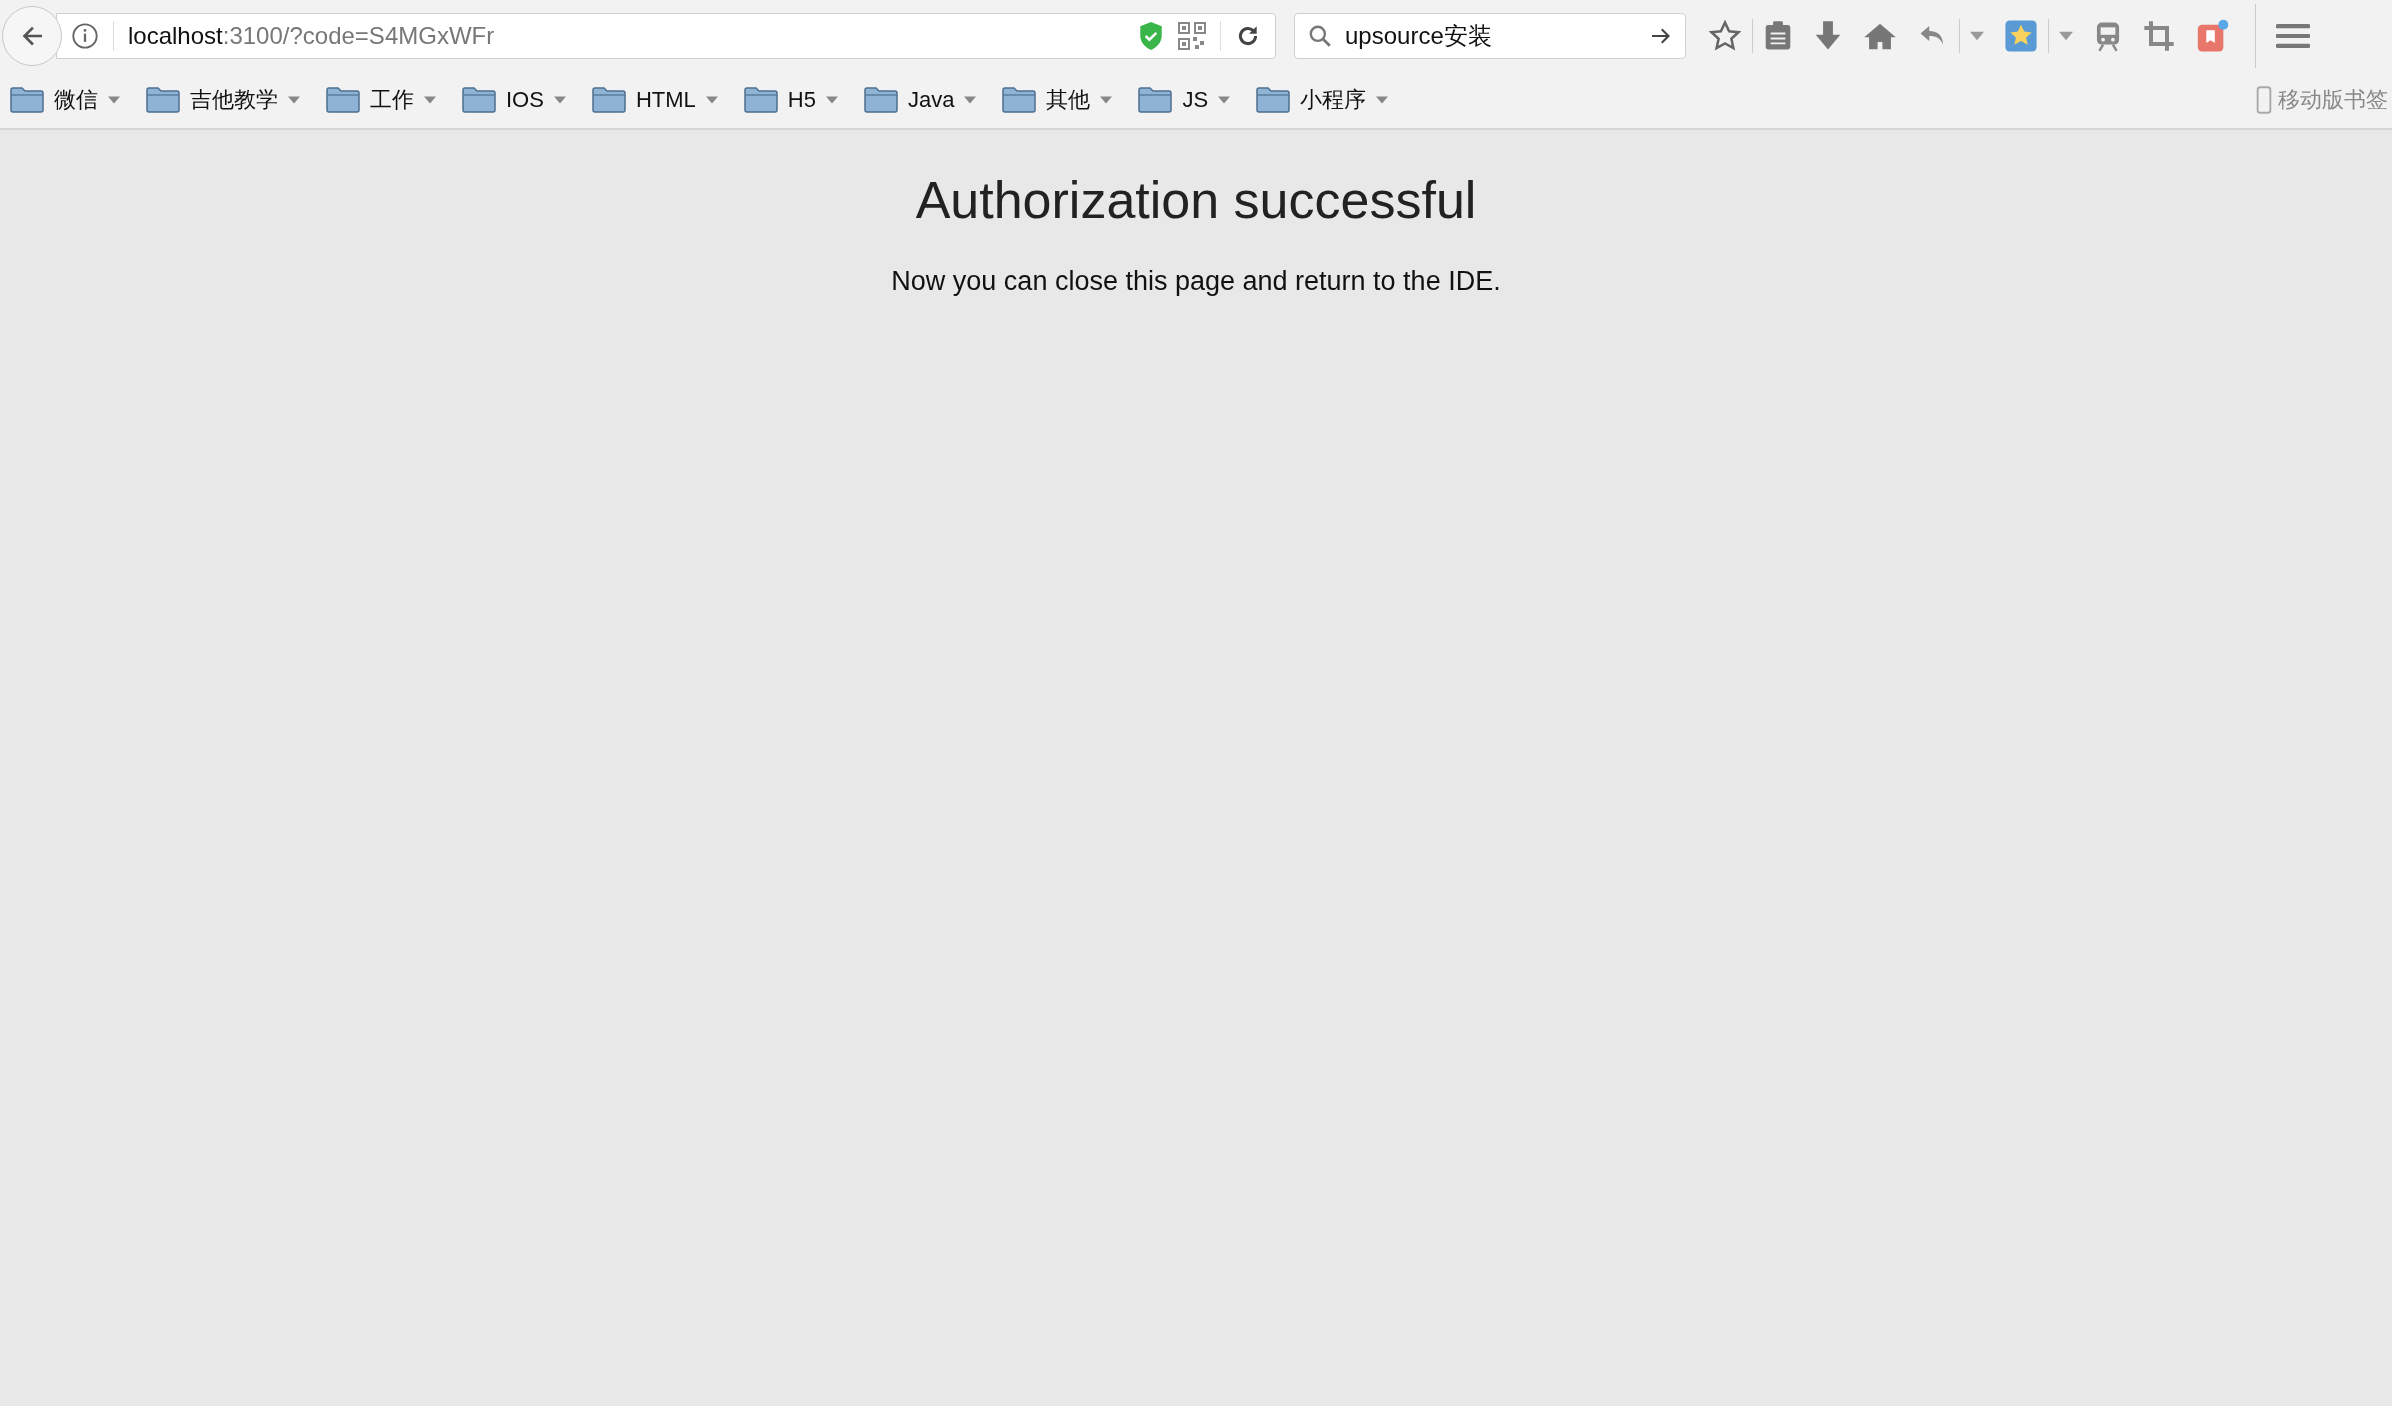 The image size is (2392, 1406). I want to click on download-icon, so click(1828, 36).